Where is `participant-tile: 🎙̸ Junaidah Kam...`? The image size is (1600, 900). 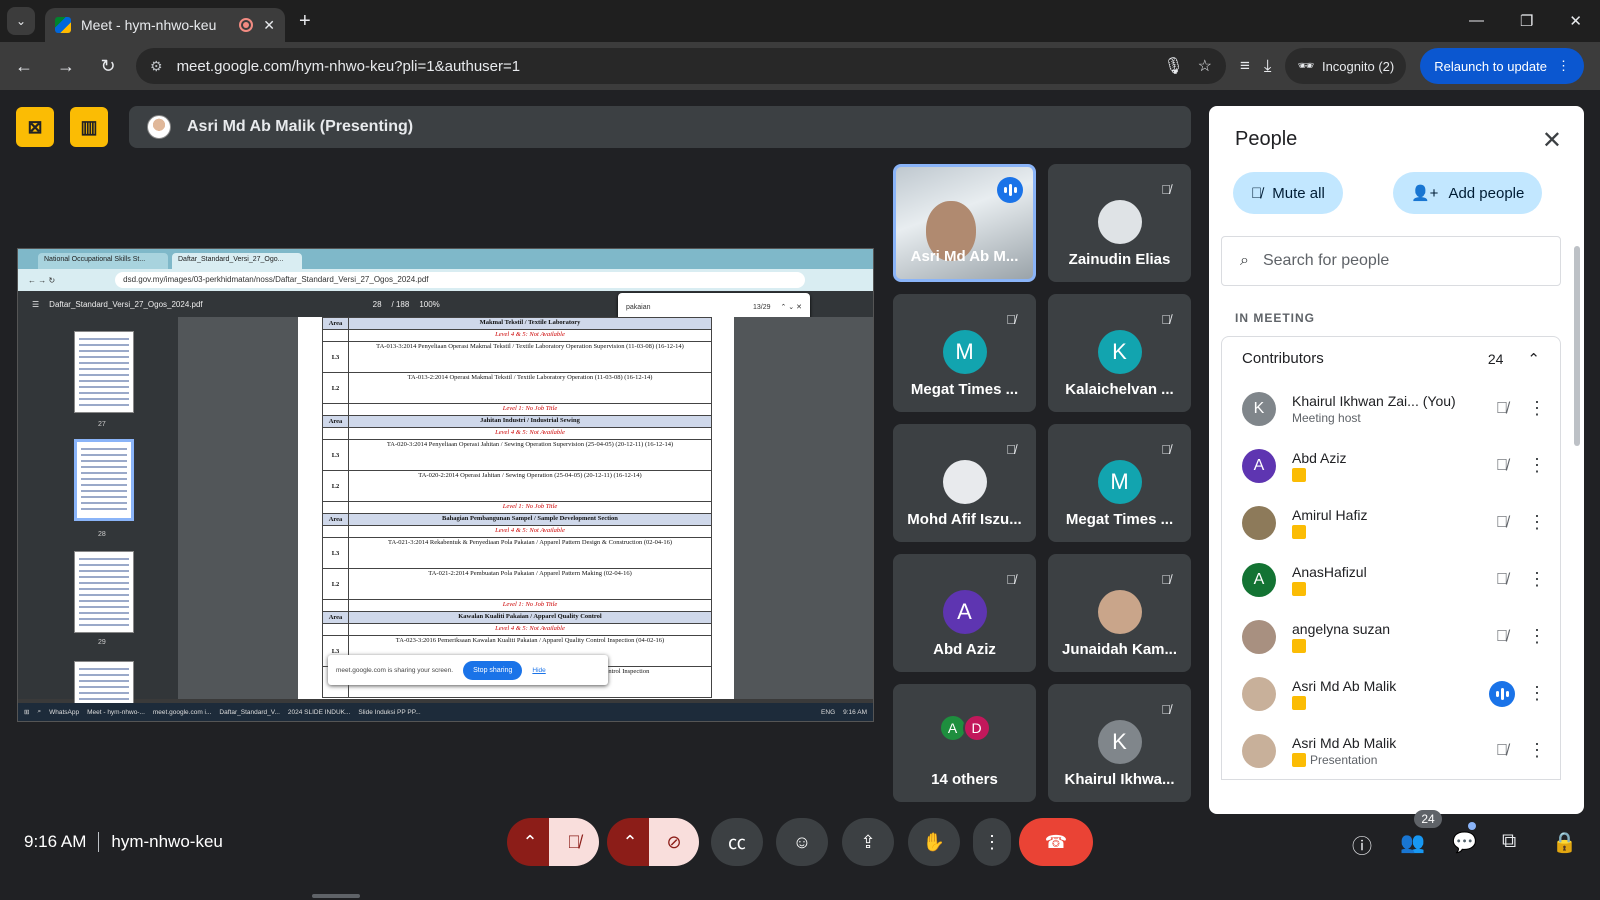 participant-tile: 🎙̸ Junaidah Kam... is located at coordinates (1119, 613).